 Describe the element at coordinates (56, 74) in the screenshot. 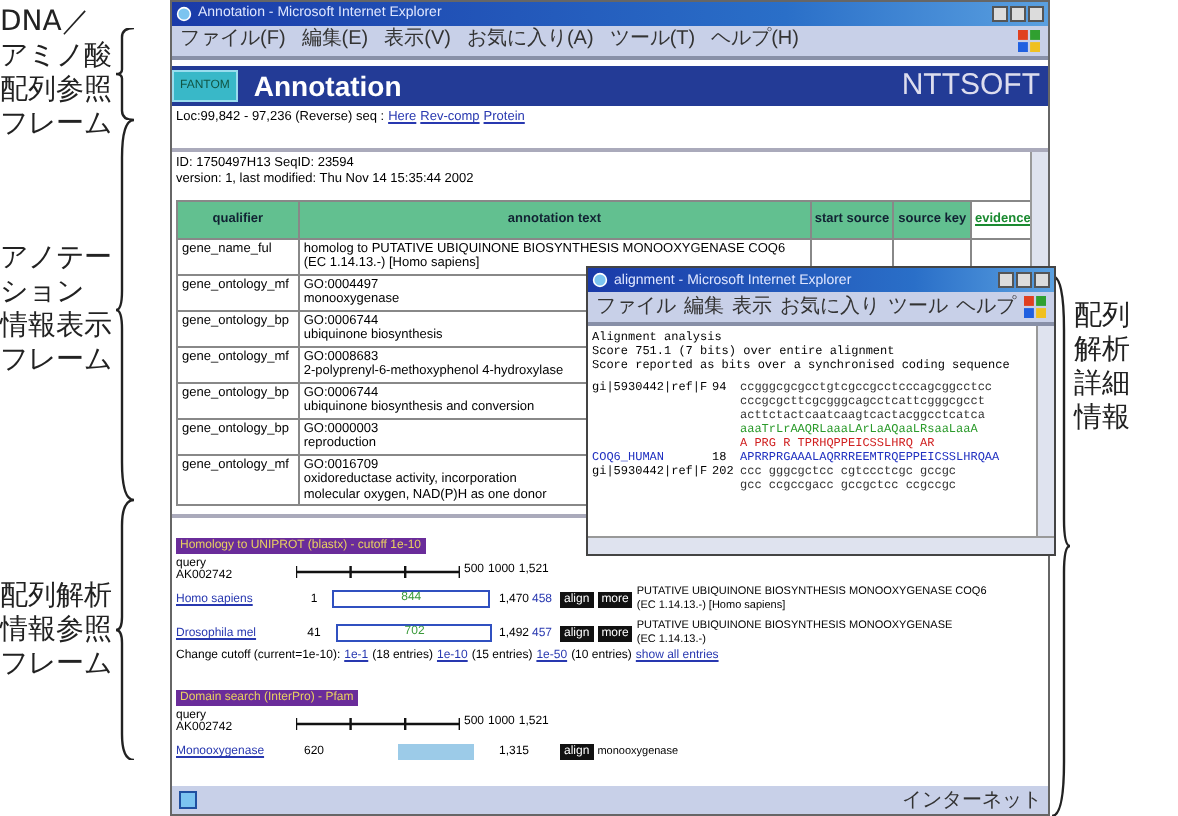

I see `frame-annotation: DNA／ アミノ酸 配列参照 フレーム` at that location.